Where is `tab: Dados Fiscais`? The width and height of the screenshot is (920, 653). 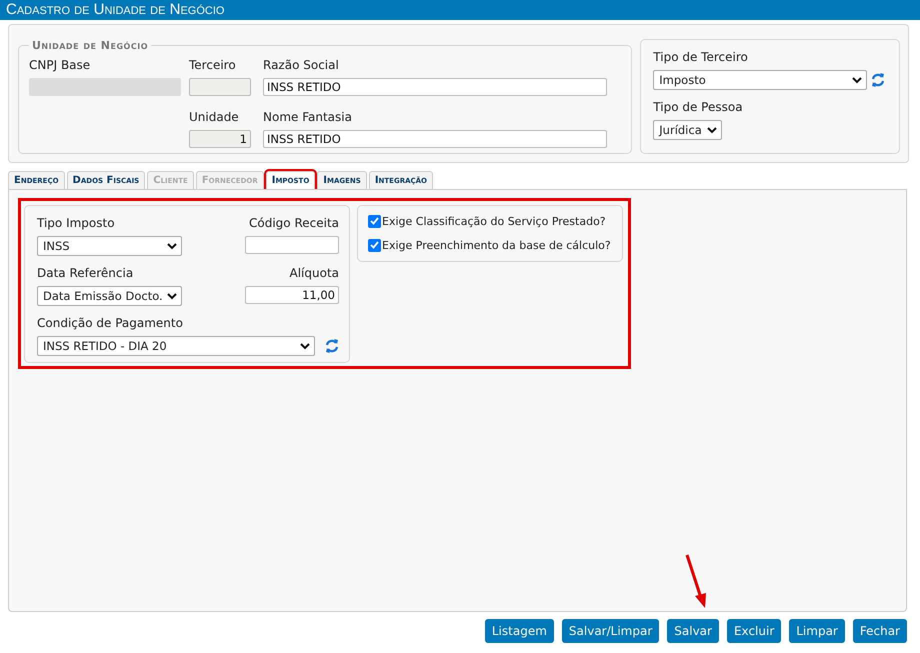
tab: Dados Fiscais is located at coordinates (106, 180).